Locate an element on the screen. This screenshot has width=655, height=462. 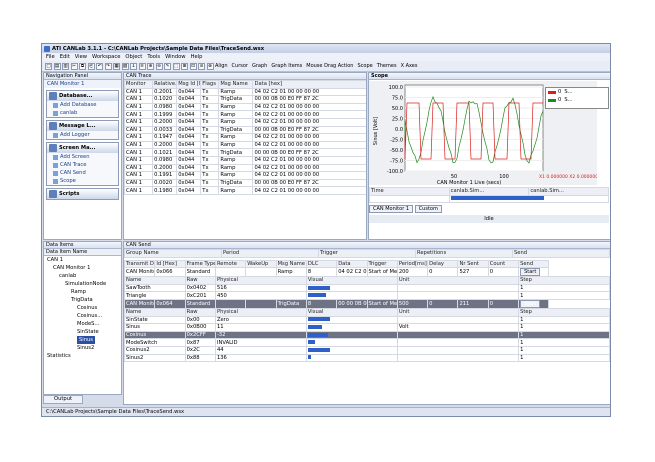
toolbar-themes-menu: Themes is located at coordinates (387, 66).